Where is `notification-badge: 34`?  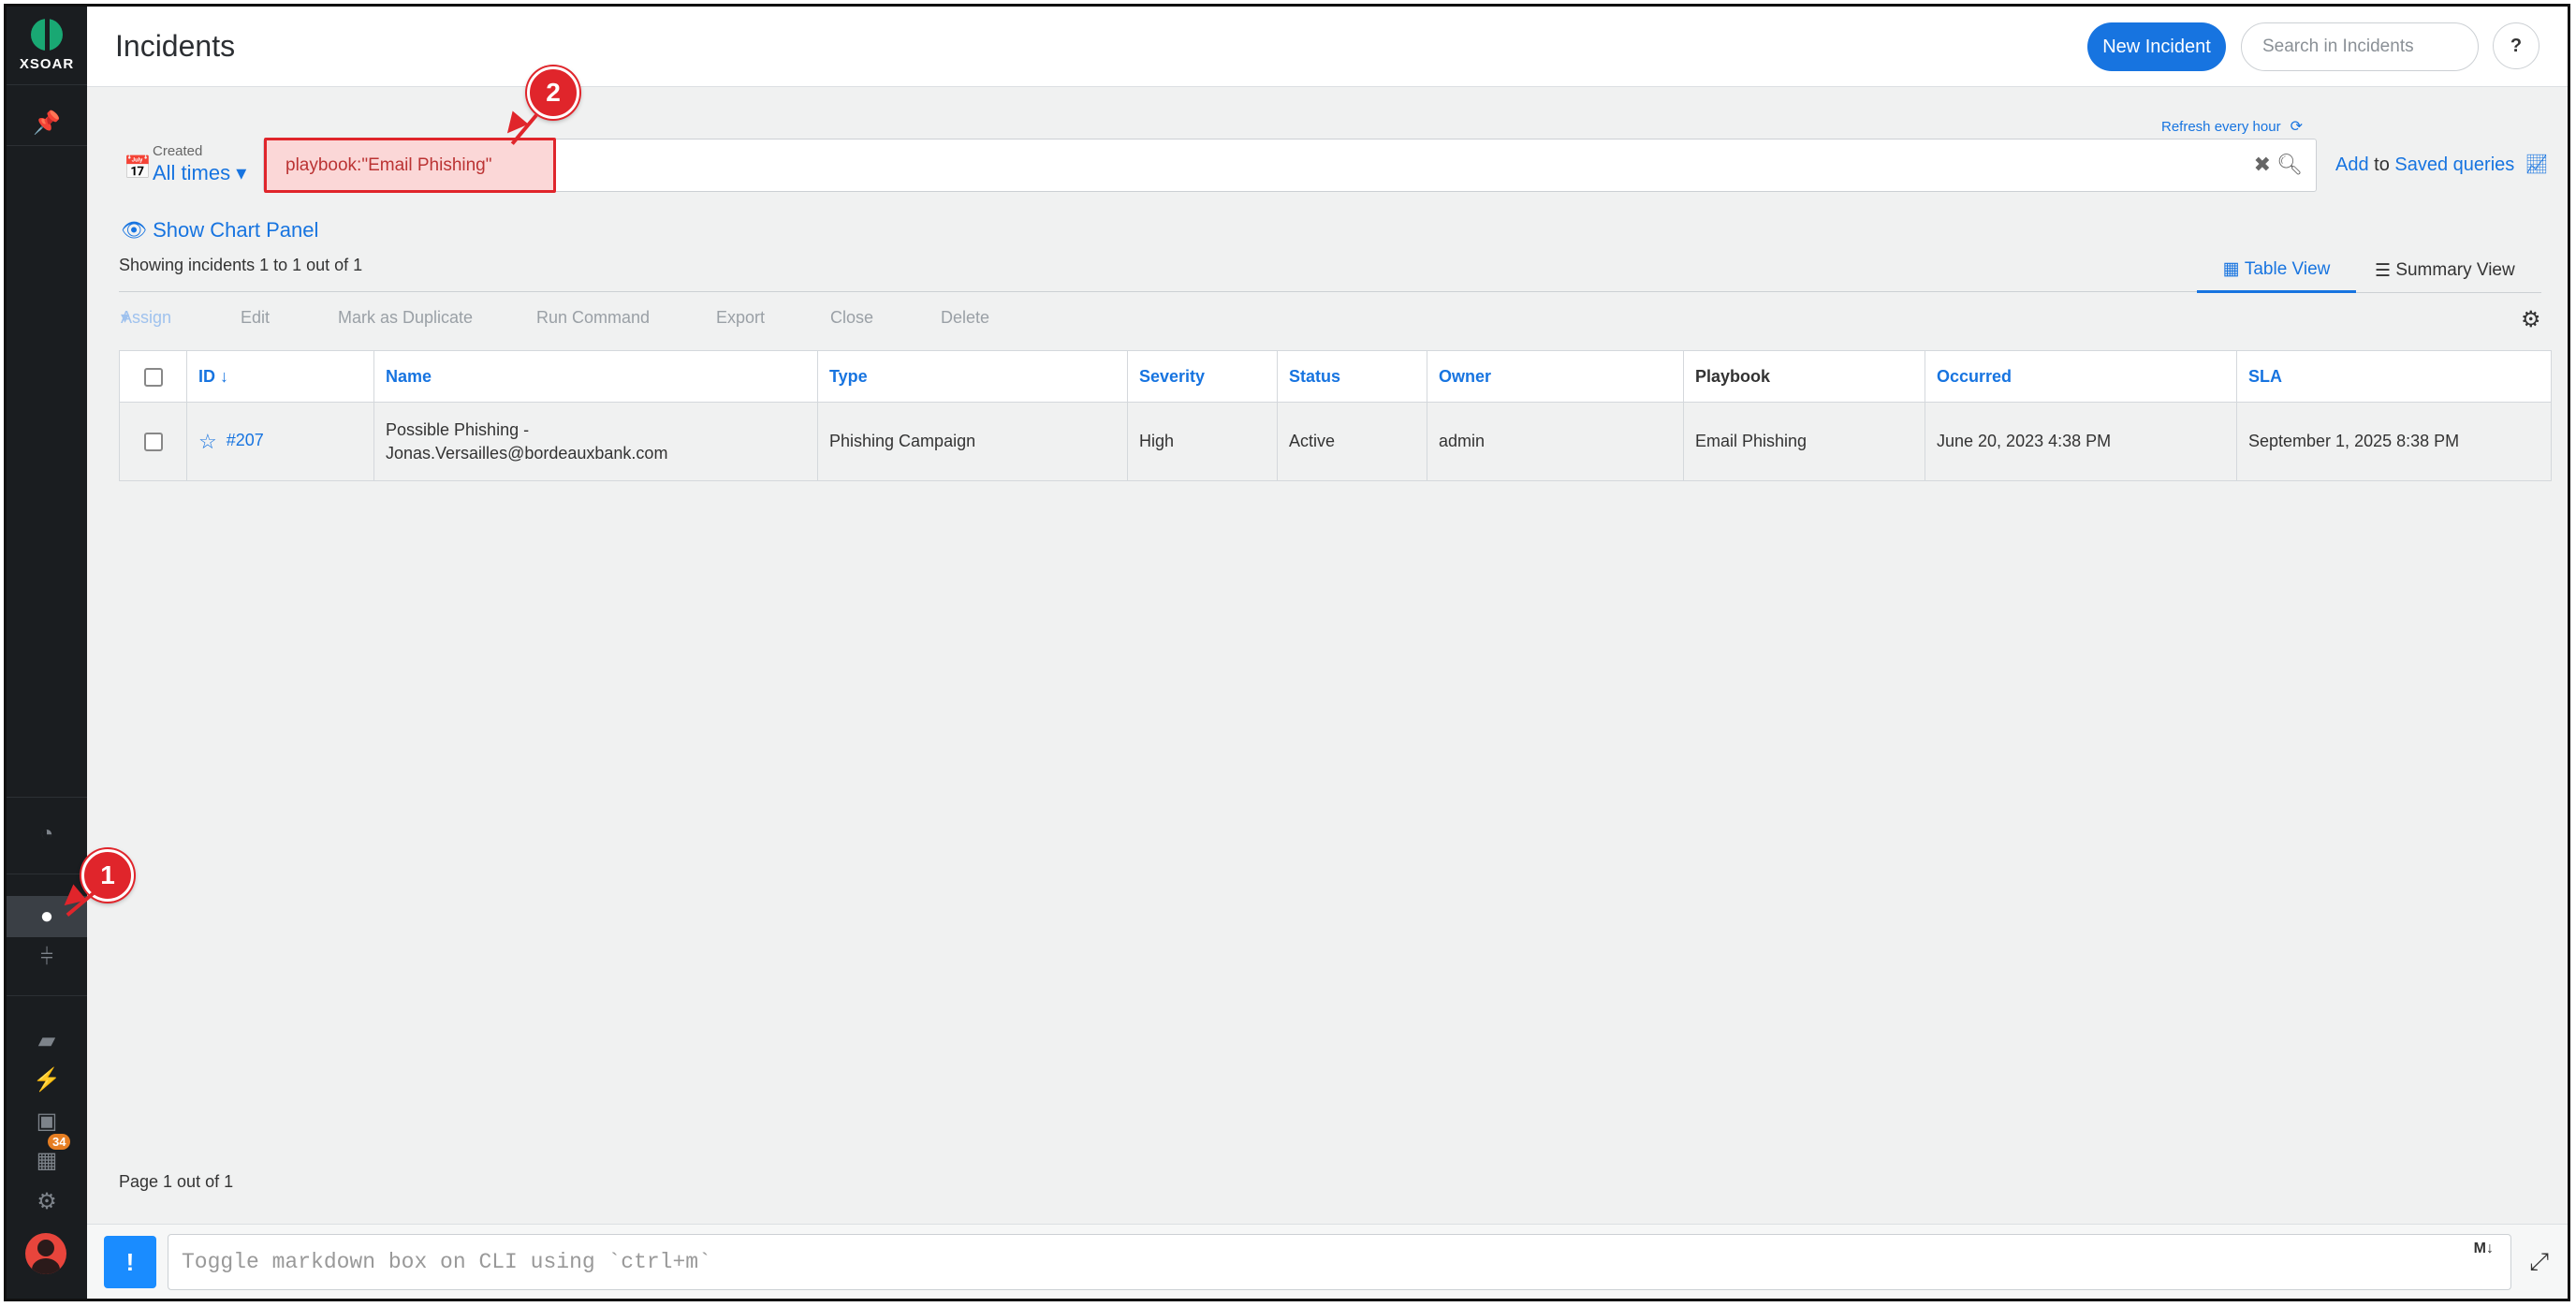
notification-badge: 34 is located at coordinates (59, 1142).